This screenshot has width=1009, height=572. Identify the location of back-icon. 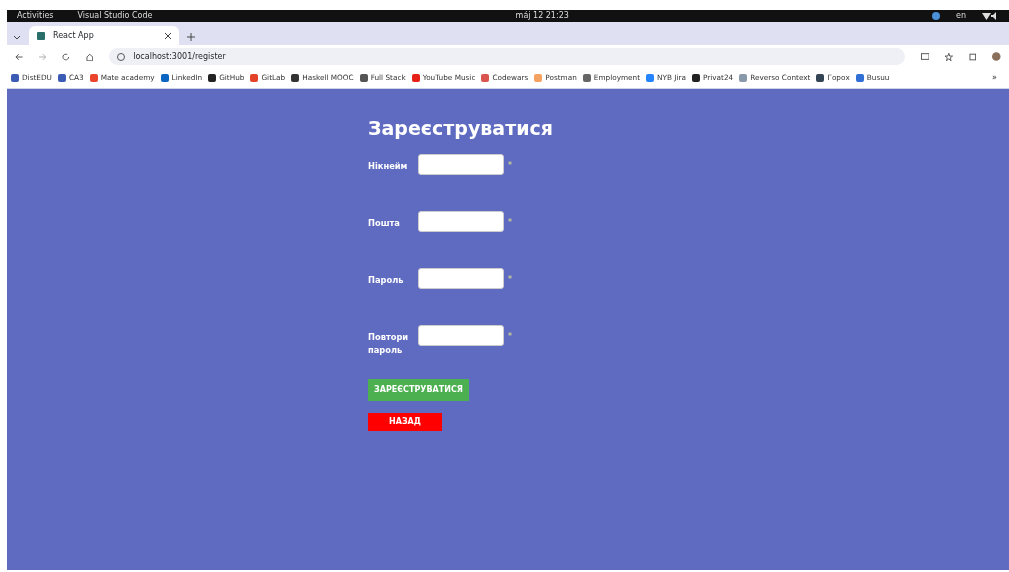
(19, 56).